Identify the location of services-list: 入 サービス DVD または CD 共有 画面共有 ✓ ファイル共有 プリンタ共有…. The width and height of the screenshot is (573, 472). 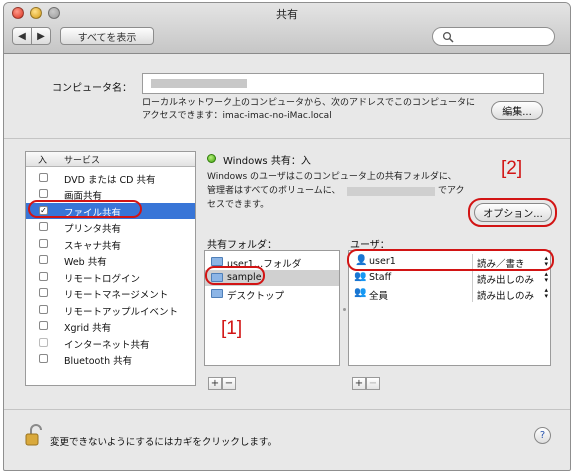
(110, 268).